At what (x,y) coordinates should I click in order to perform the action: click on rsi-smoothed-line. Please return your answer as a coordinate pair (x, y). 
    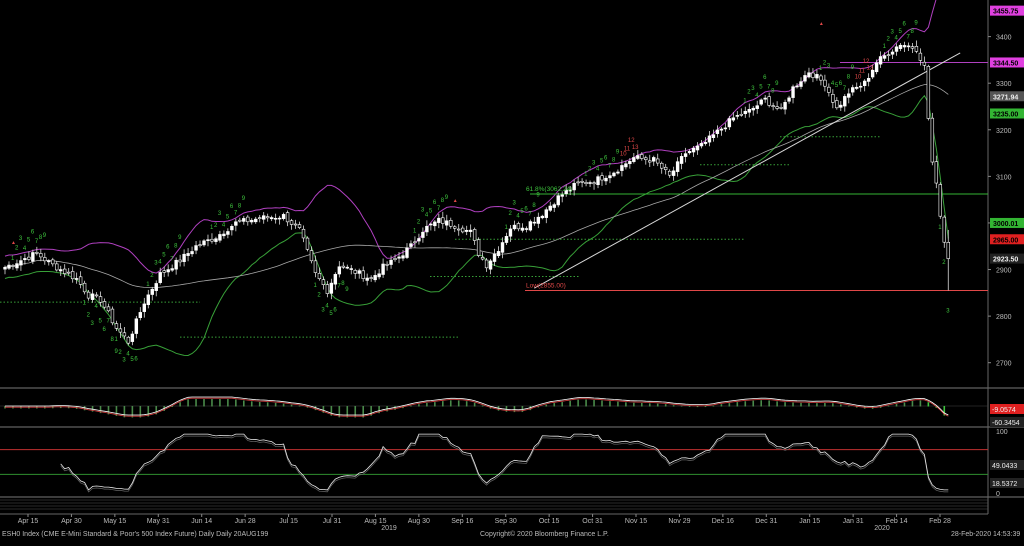
    Looking at the image, I should click on (504, 464).